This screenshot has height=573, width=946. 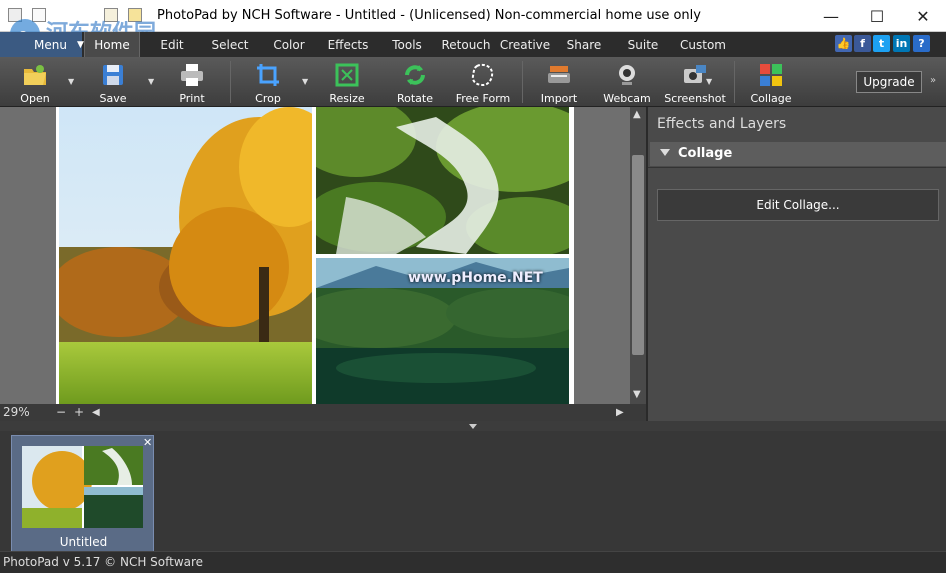 What do you see at coordinates (61, 412) in the screenshot?
I see `zoom-out-button: −` at bounding box center [61, 412].